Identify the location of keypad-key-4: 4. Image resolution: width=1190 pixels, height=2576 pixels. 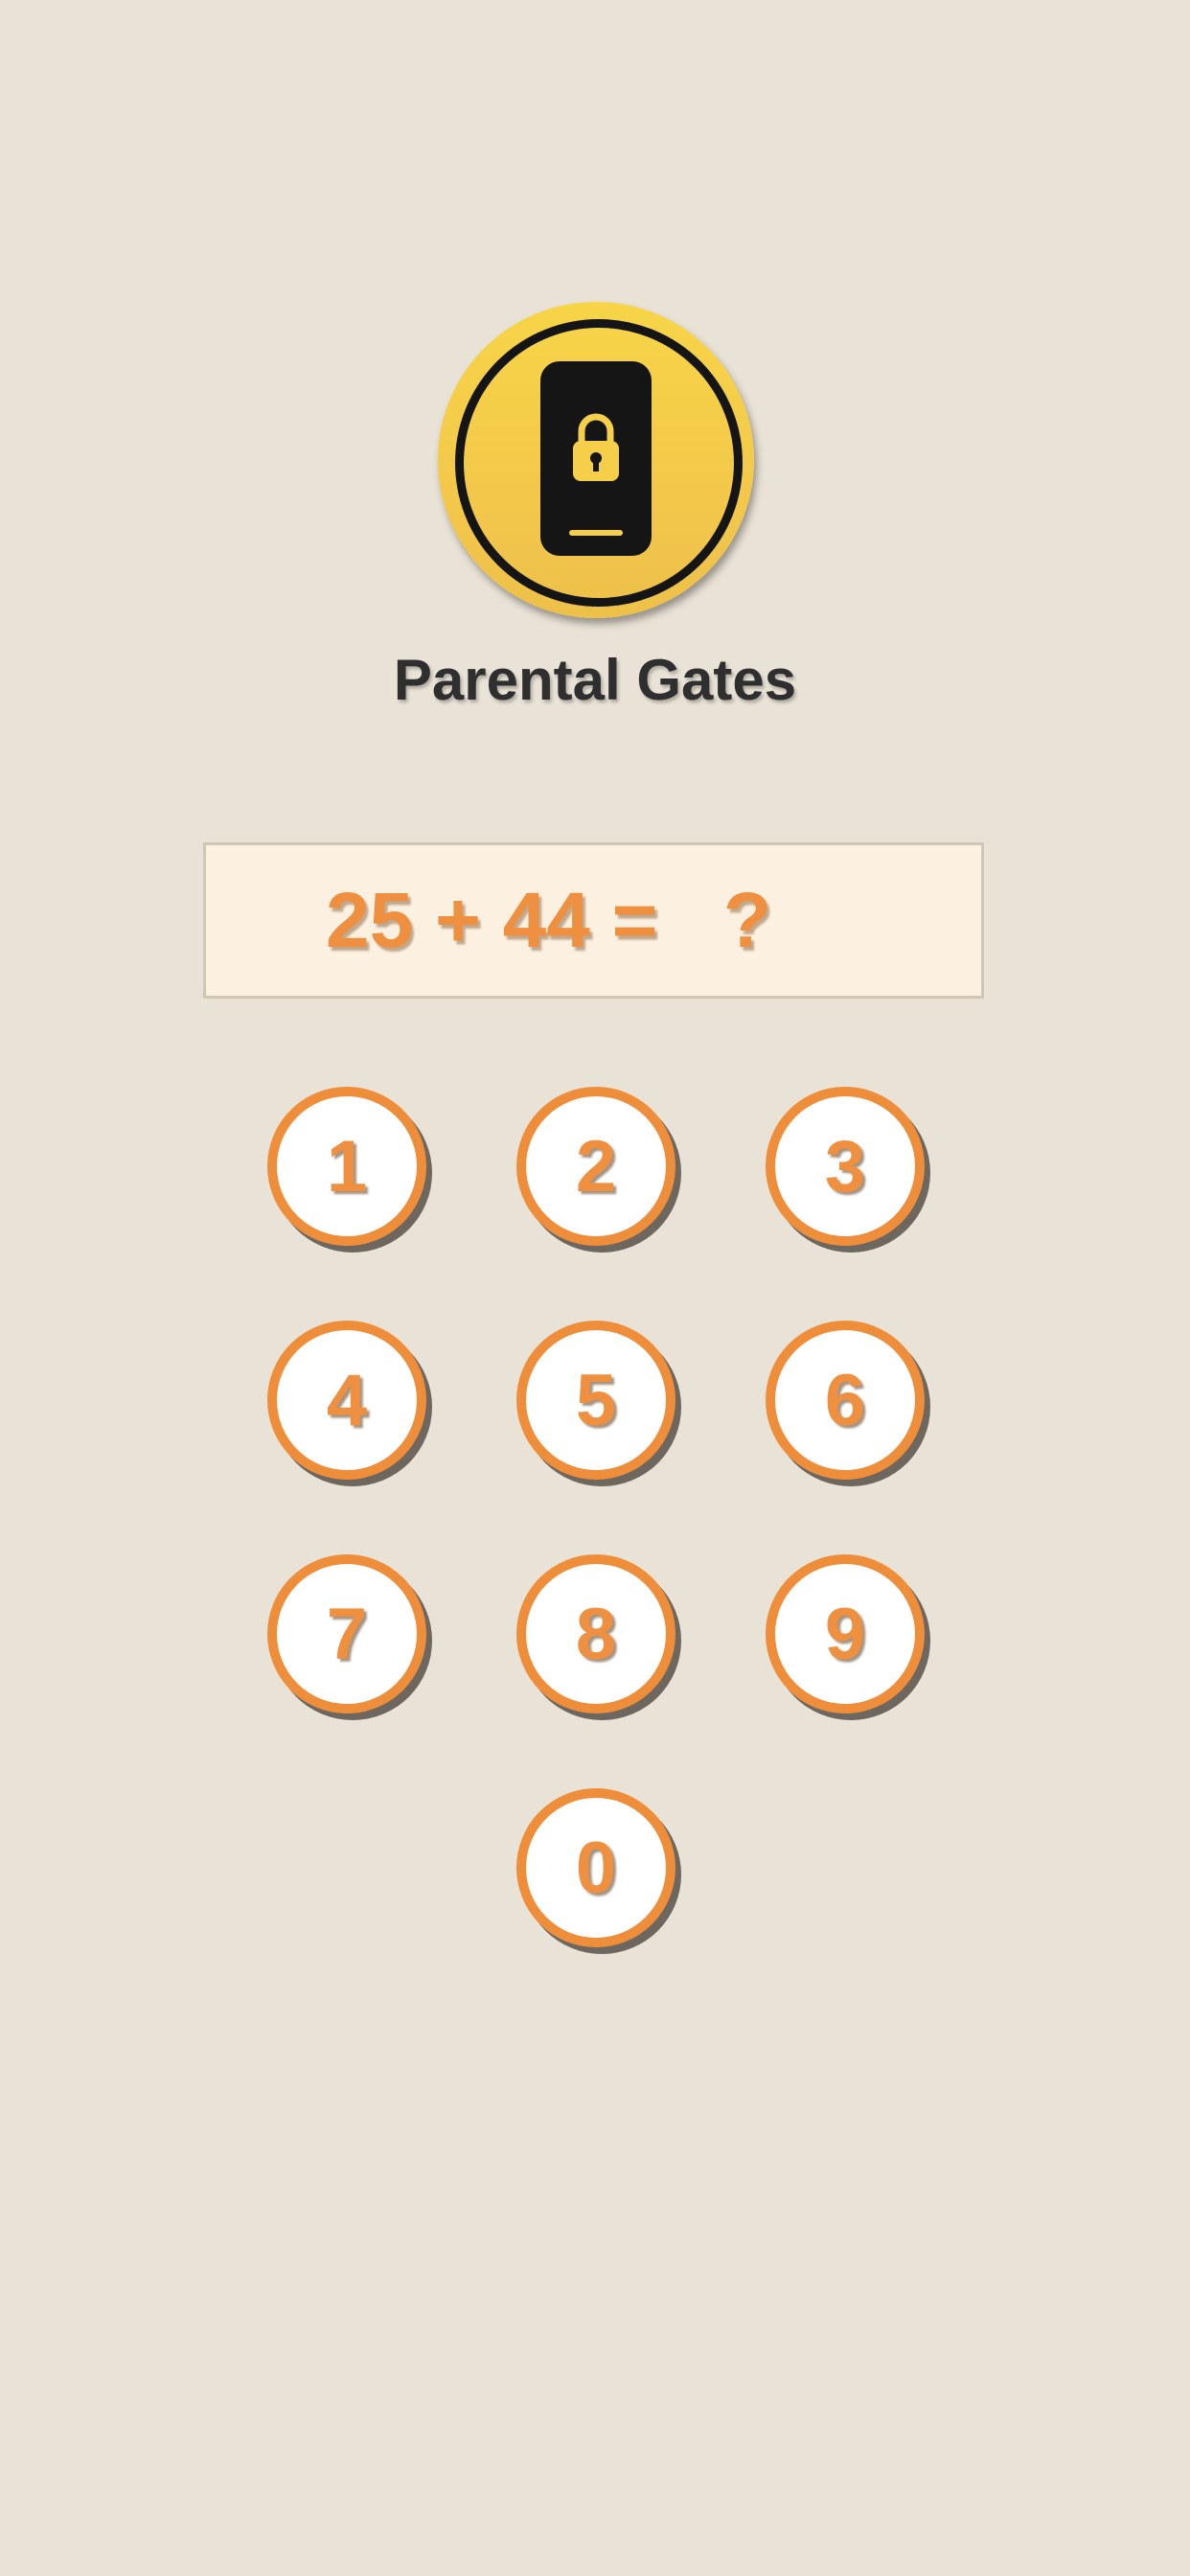
(347, 1400).